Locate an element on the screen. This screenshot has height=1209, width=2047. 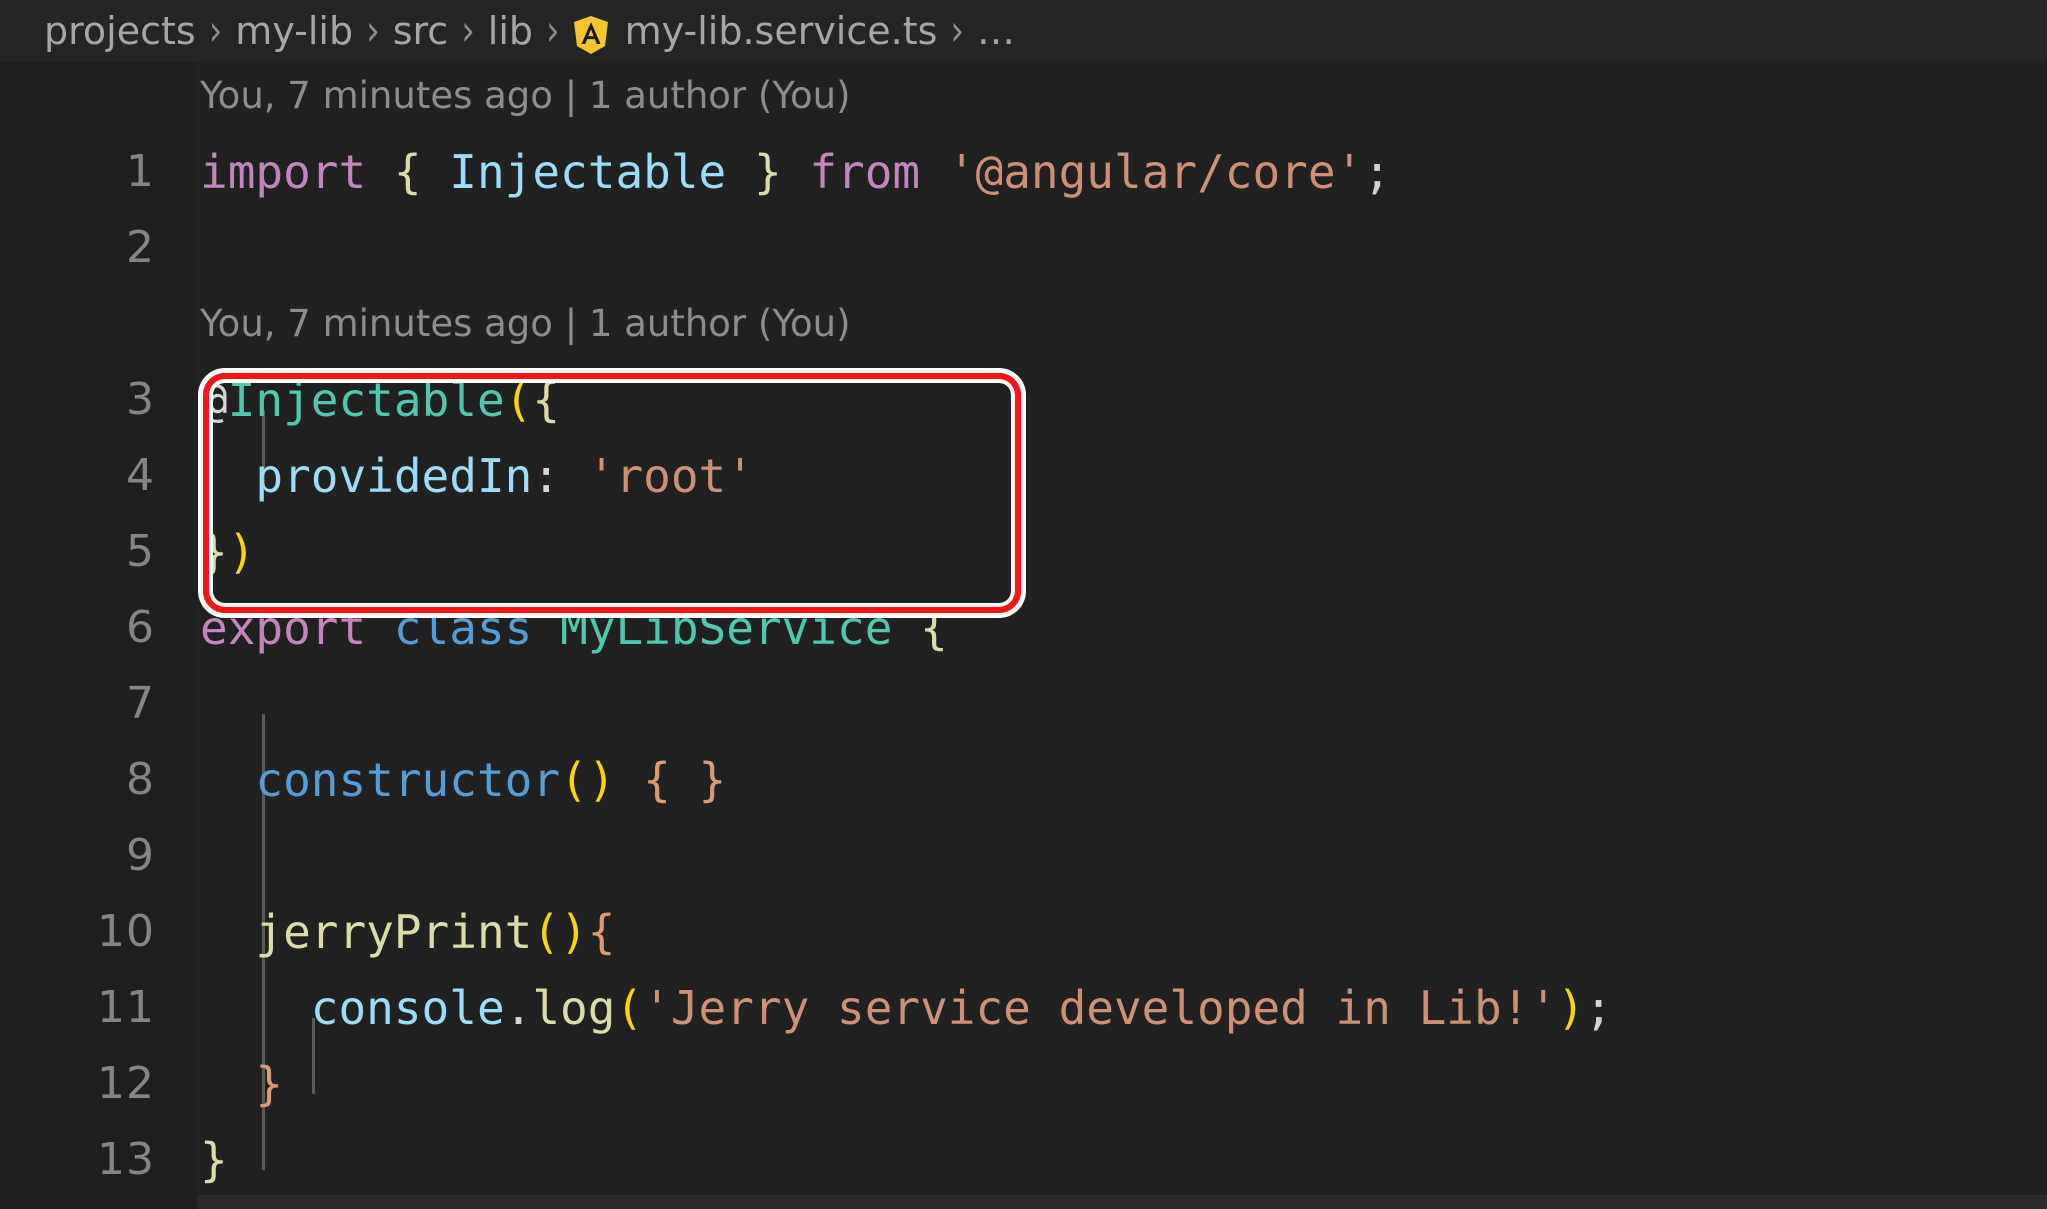
line-number: 4 is located at coordinates (140, 475).